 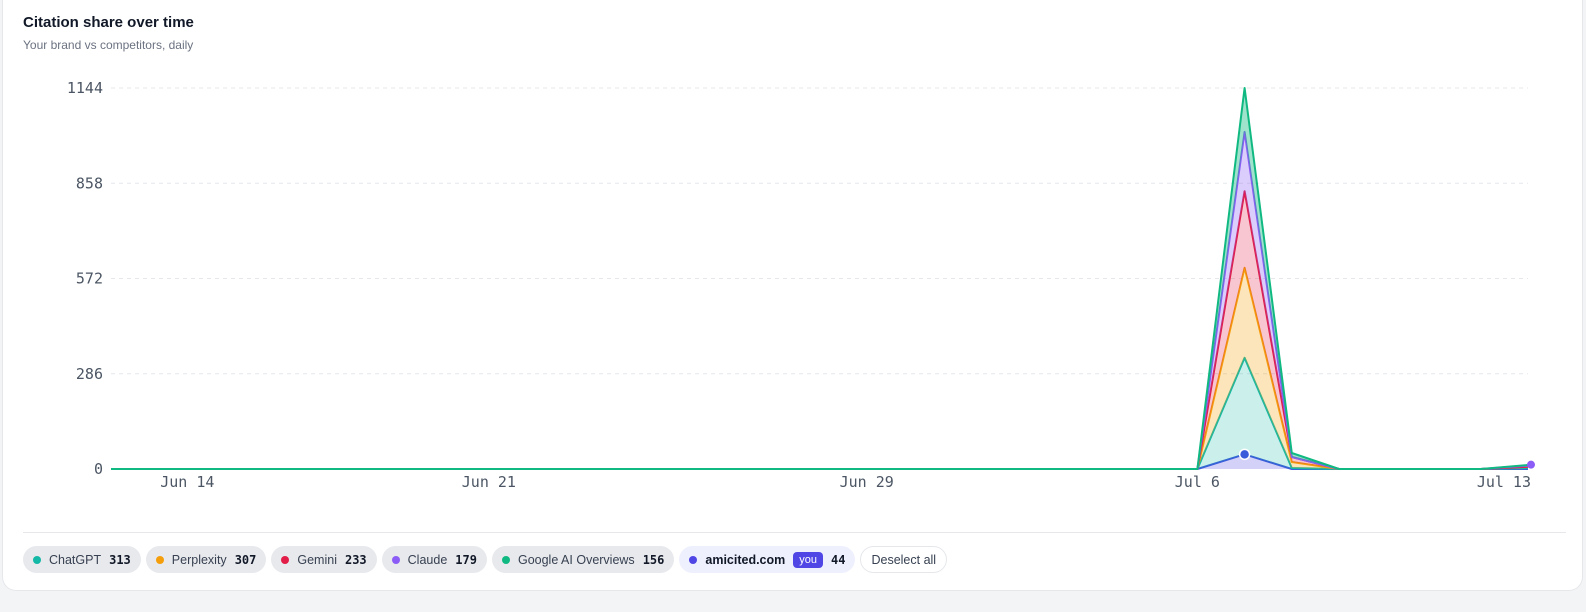 What do you see at coordinates (85, 88) in the screenshot?
I see `y-tick-label: 1144` at bounding box center [85, 88].